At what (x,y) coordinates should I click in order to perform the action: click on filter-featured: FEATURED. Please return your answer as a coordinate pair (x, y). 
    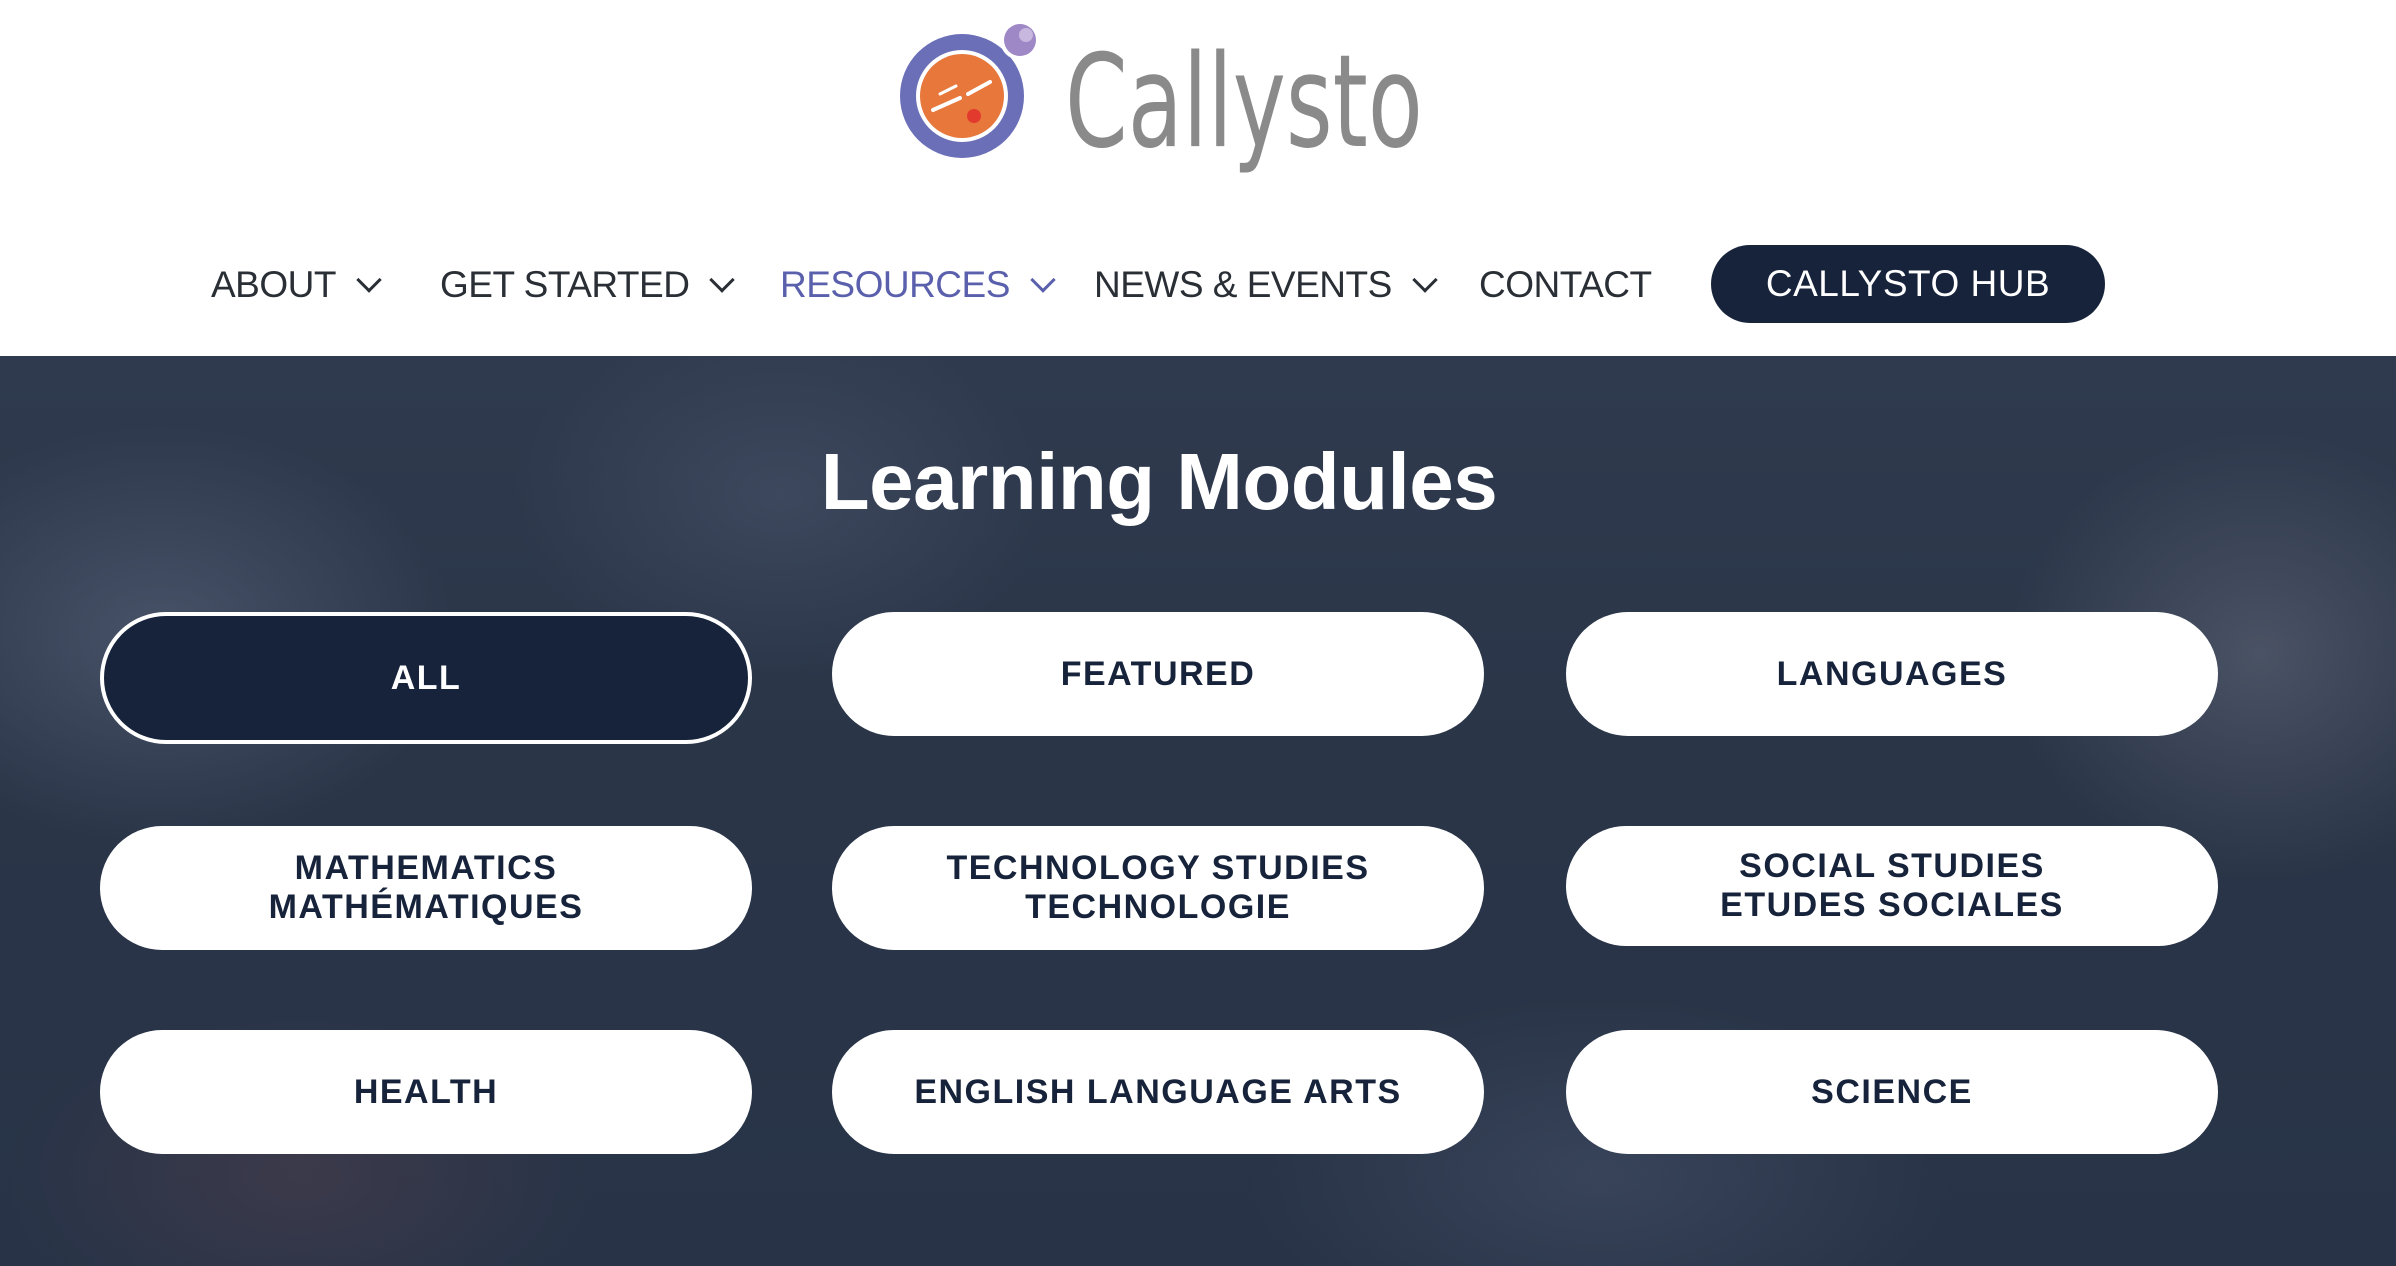
    Looking at the image, I should click on (1158, 674).